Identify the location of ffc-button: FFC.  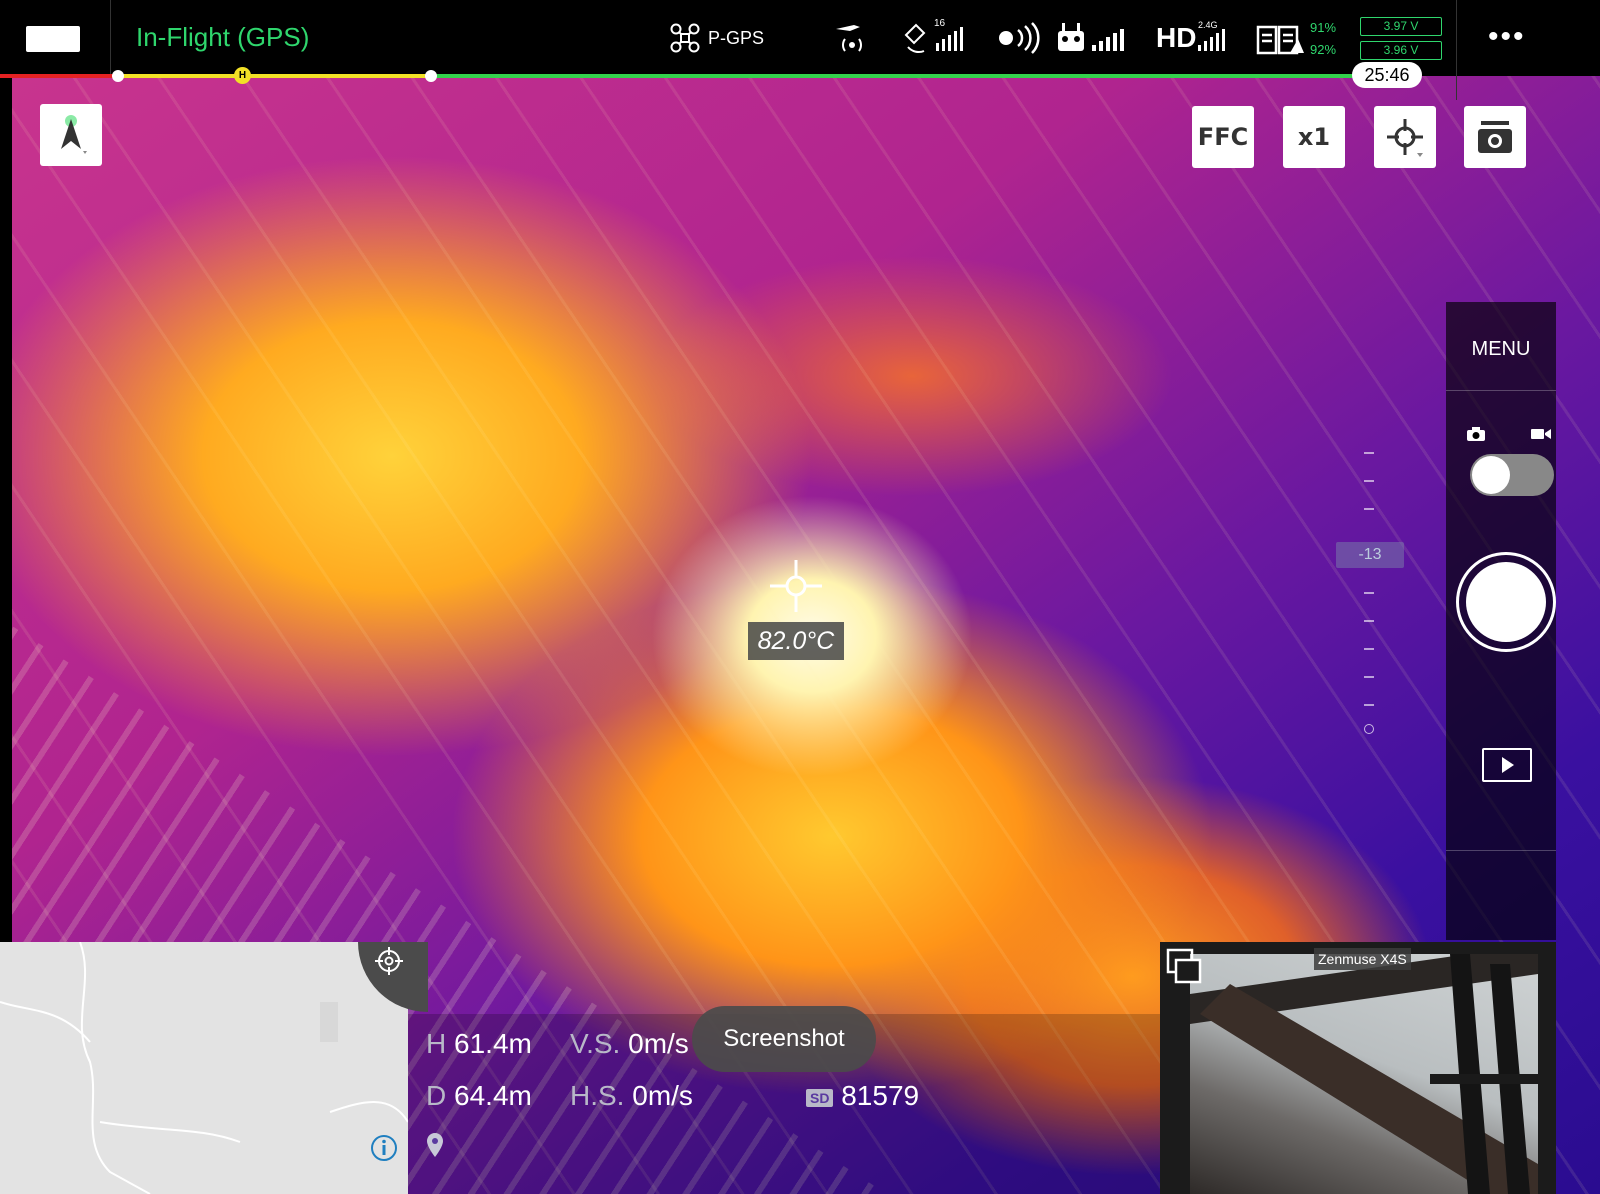
(1223, 137).